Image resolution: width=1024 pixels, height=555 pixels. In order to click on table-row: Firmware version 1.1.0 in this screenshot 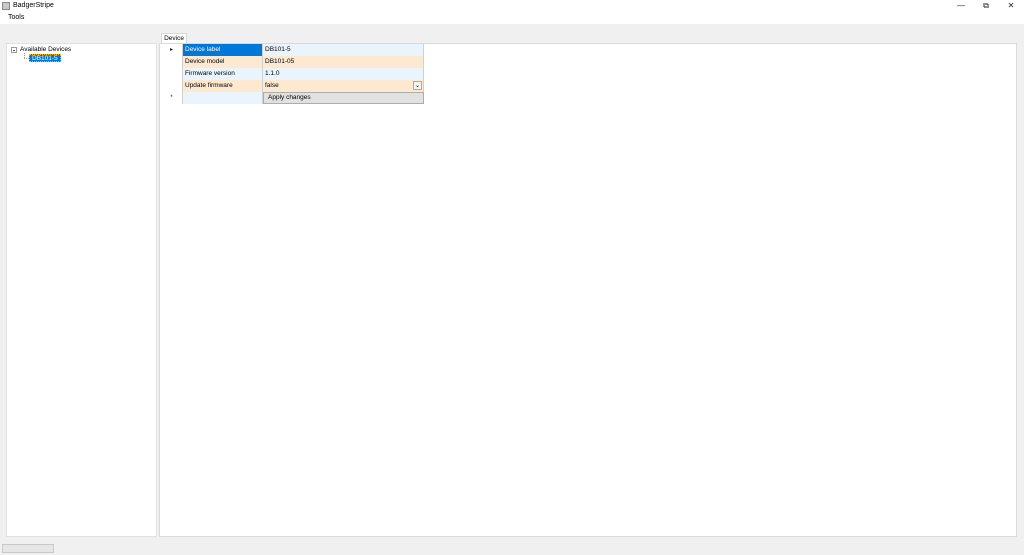, I will do `click(292, 74)`.